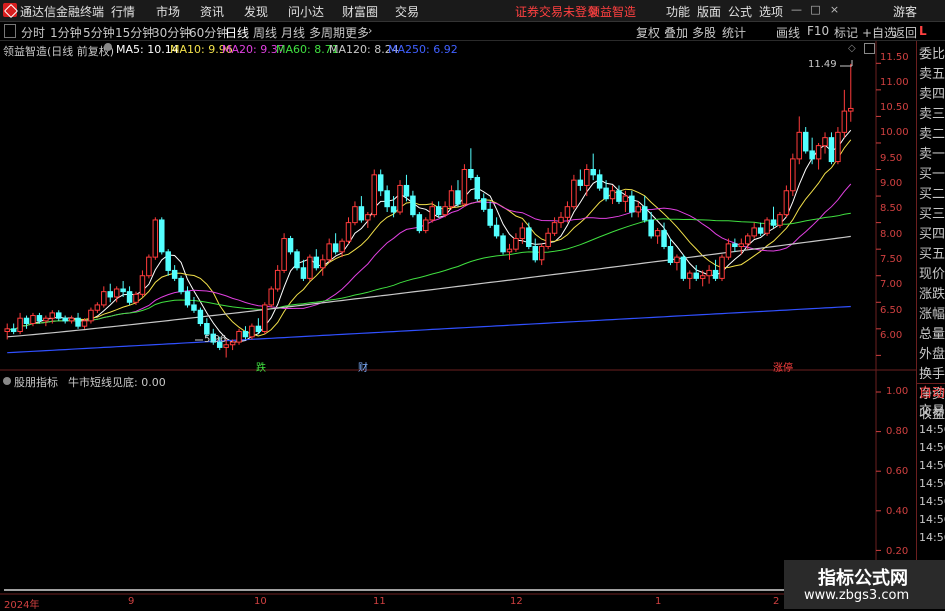 The height and width of the screenshot is (611, 945). What do you see at coordinates (897, 391) in the screenshot?
I see `sub-tick: 1.00` at bounding box center [897, 391].